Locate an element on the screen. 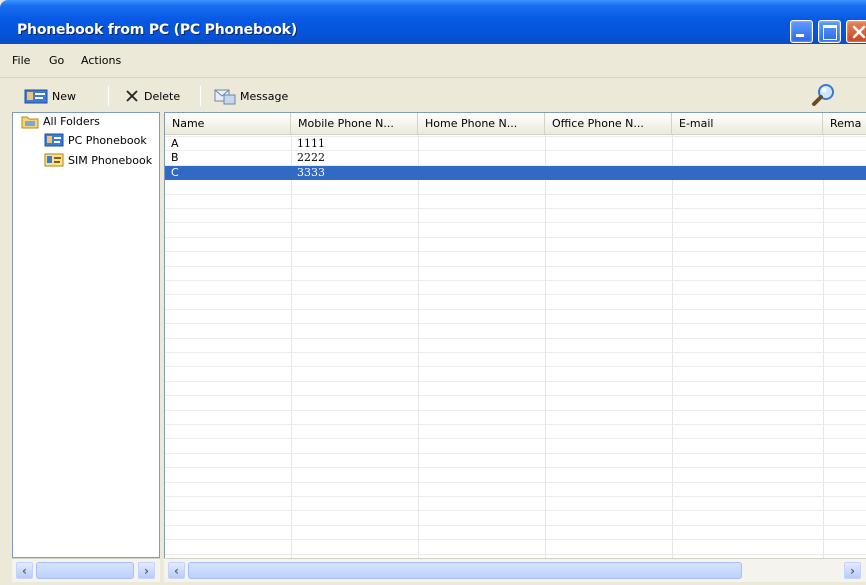 The image size is (866, 585). delete-button: Delete is located at coordinates (152, 96).